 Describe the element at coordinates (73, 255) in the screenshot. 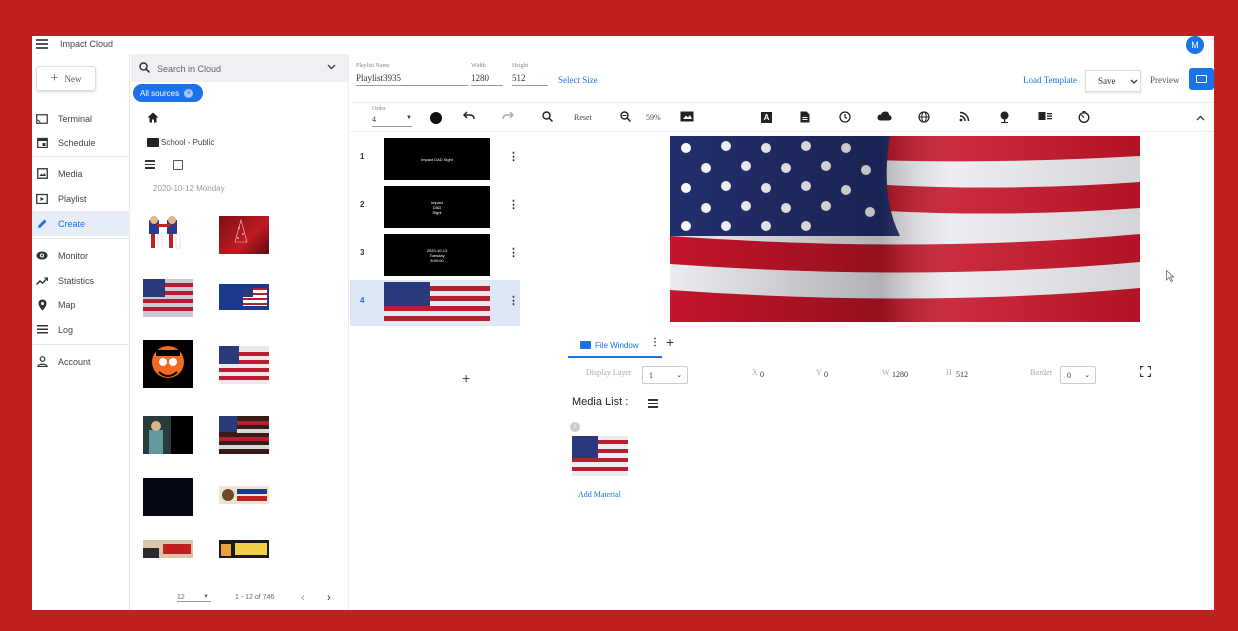

I see `sidebar-item-label: Monitor` at that location.